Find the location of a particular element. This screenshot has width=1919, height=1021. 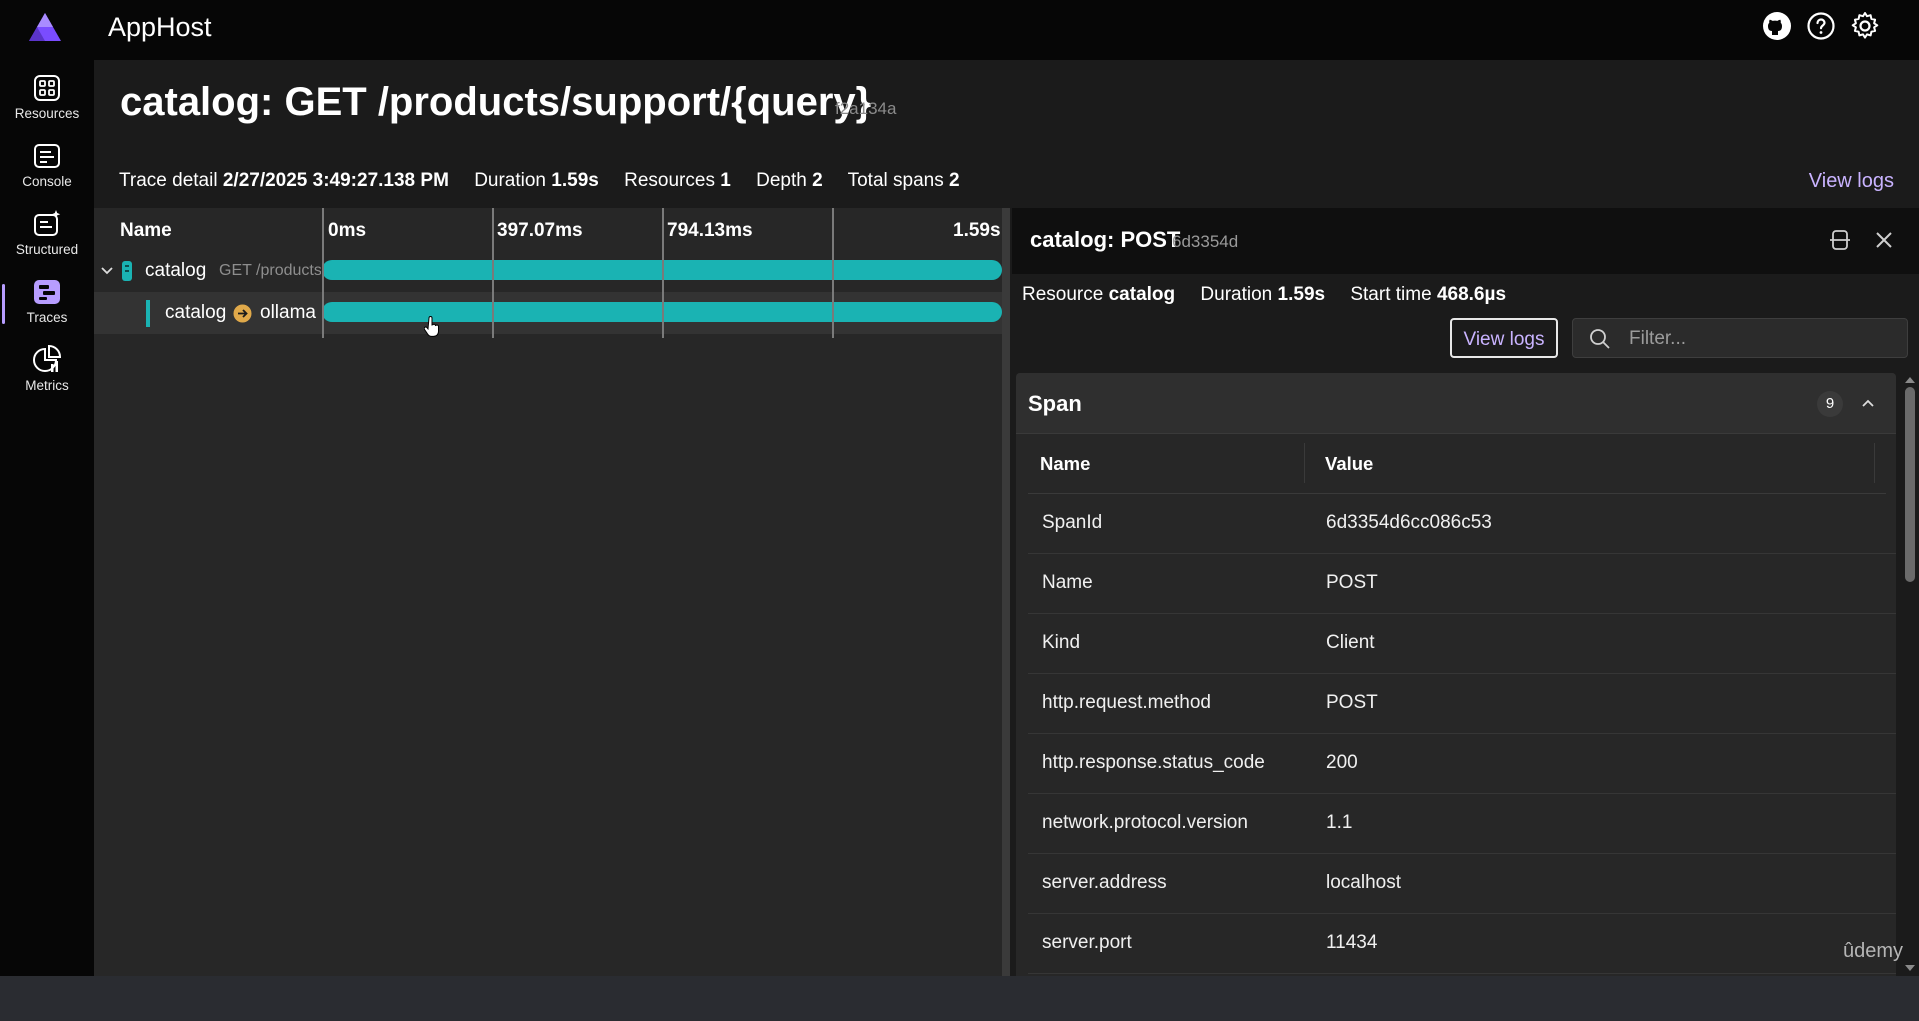

table-row: http.request.method POST is located at coordinates (1462, 703).